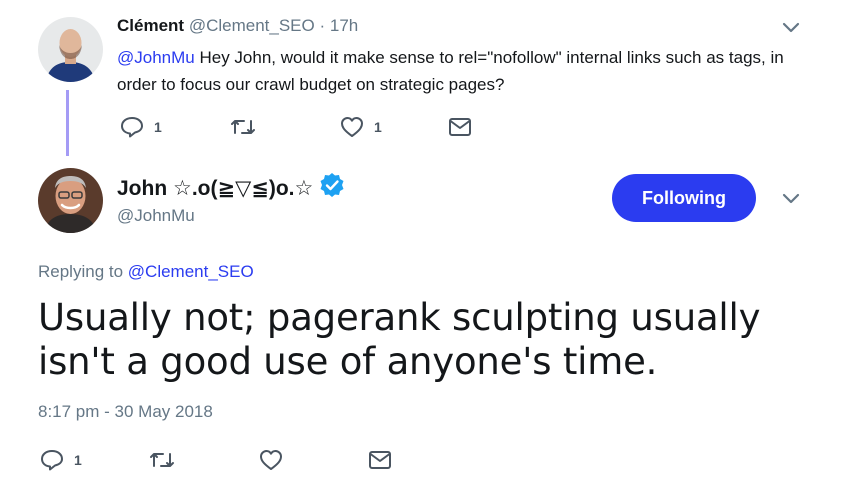 The height and width of the screenshot is (500, 846). Describe the element at coordinates (252, 25) in the screenshot. I see `author-handle: @Clement_SEO` at that location.